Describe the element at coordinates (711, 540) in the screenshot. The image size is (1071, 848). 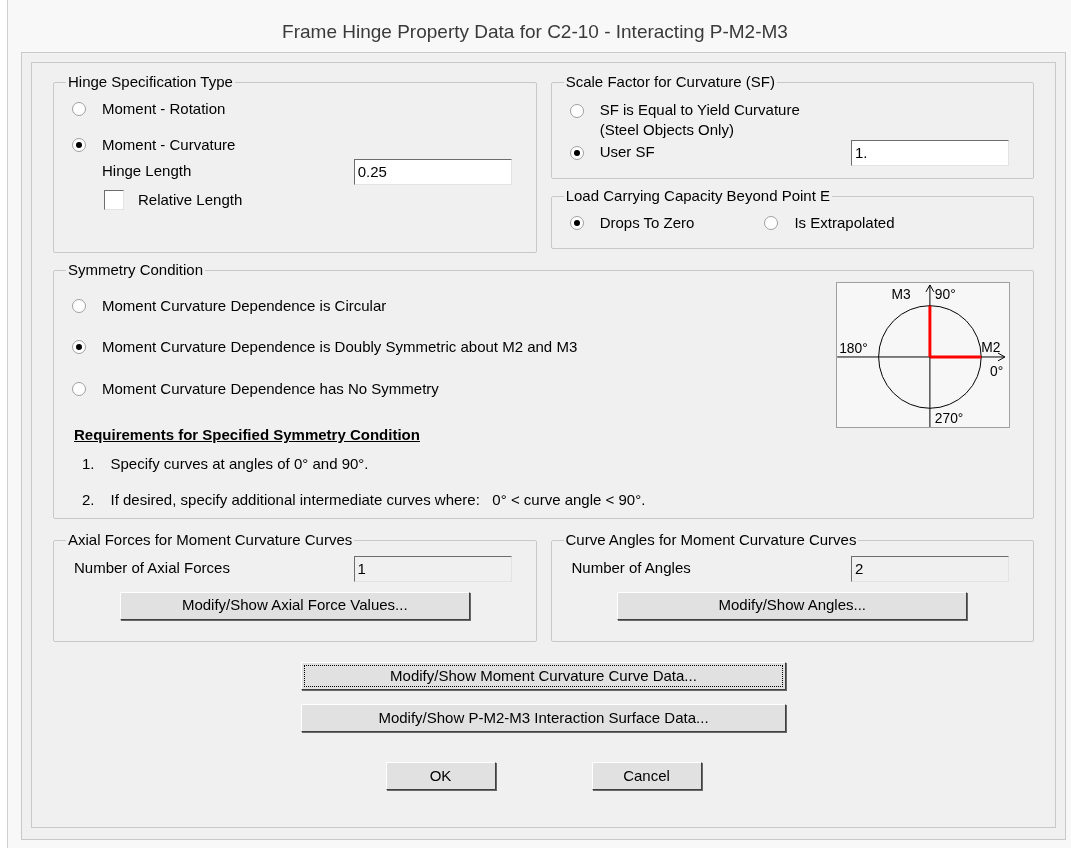
I see `group-title: Curve Angles for Moment Curvature Curves` at that location.